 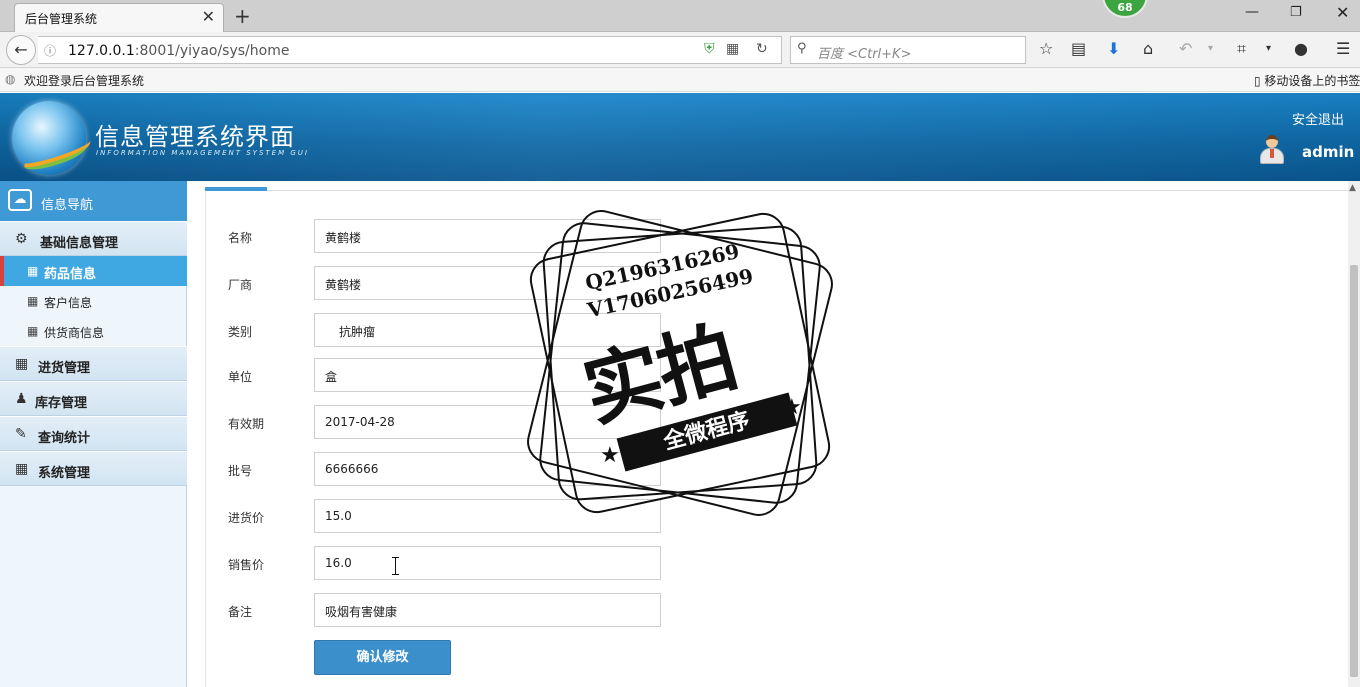 I want to click on purchase-price-value: 15.0, so click(x=338, y=516).